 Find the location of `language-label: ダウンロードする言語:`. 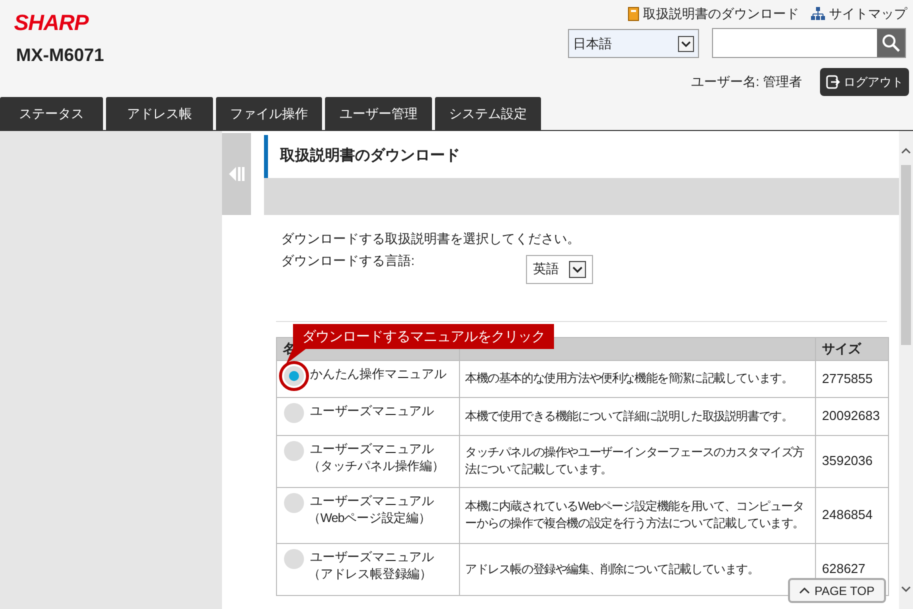

language-label: ダウンロードする言語: is located at coordinates (348, 261).